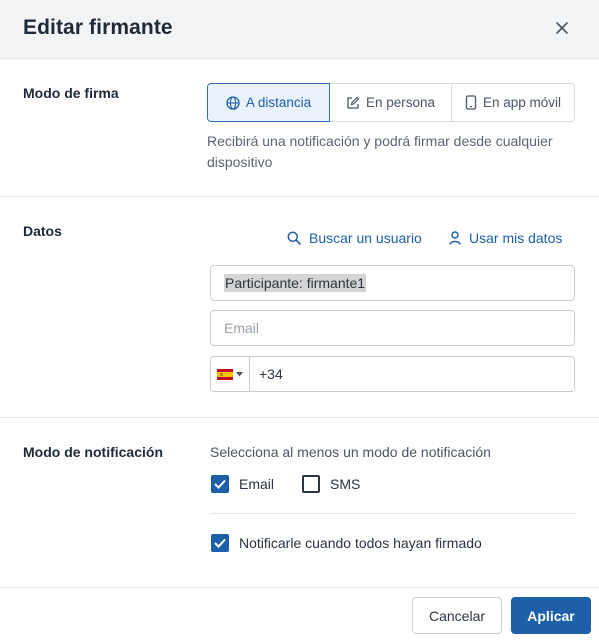  I want to click on use-my-data-link: Usar mis datos, so click(505, 238).